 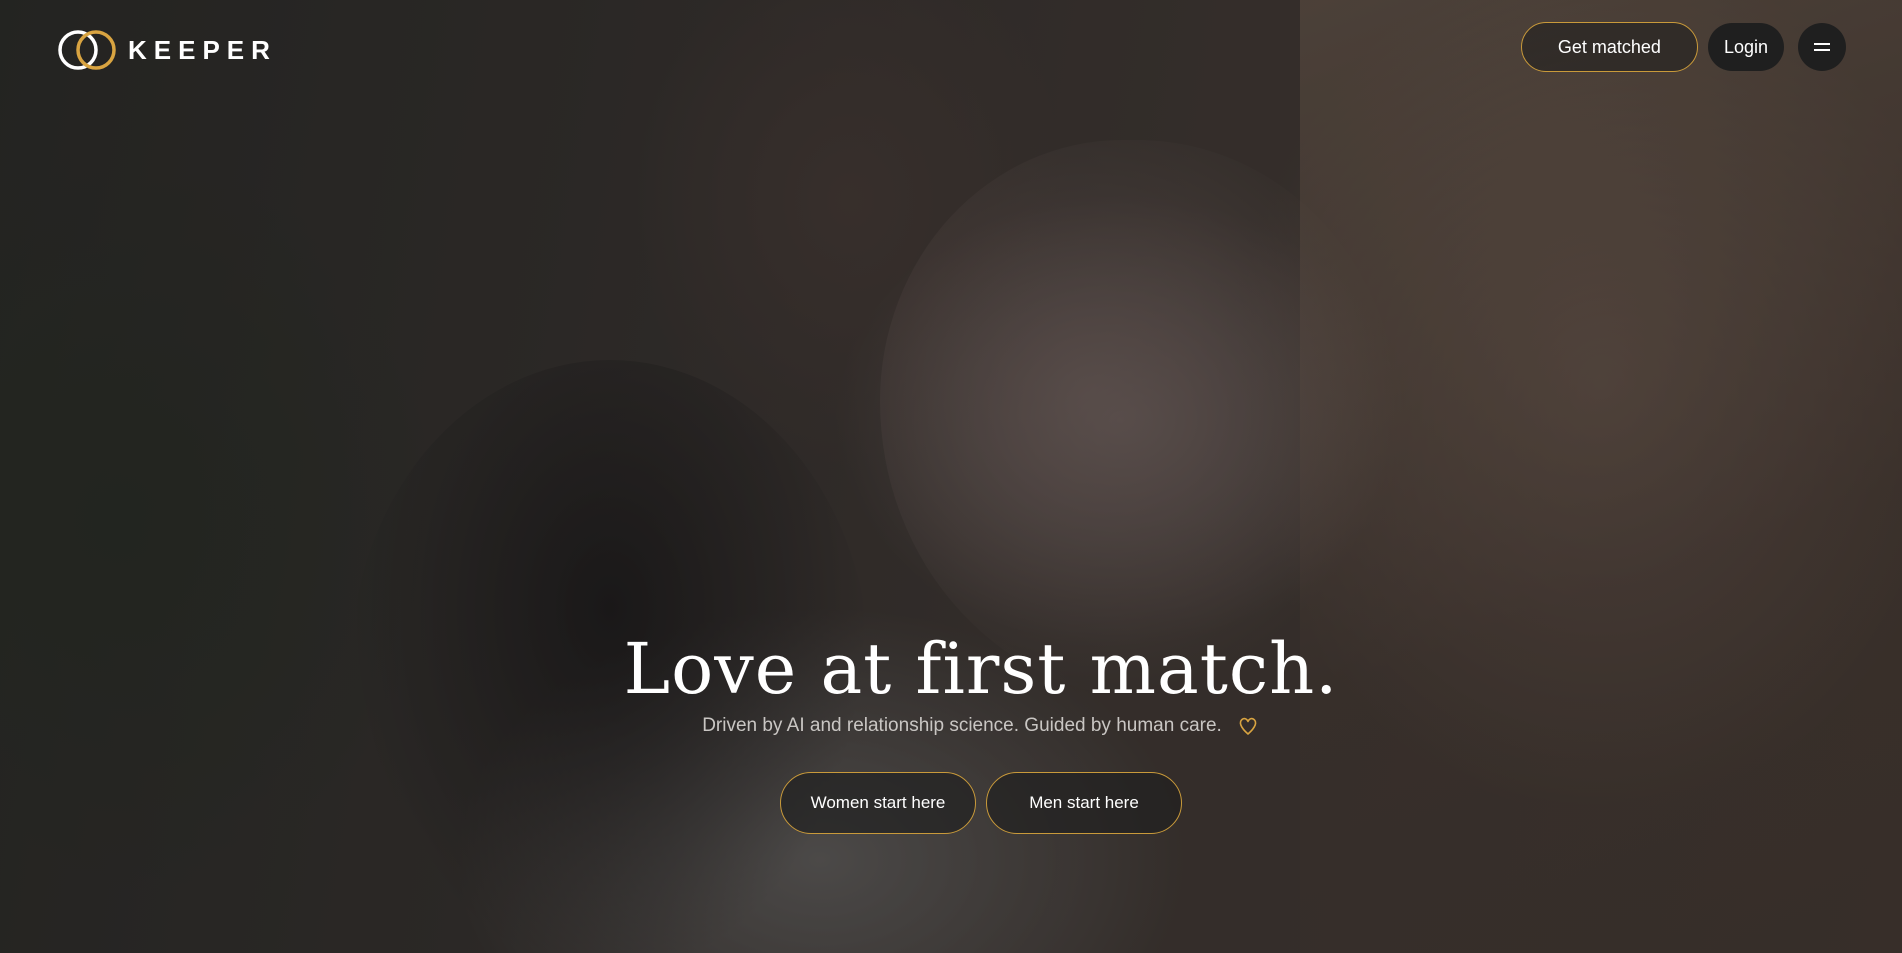 I want to click on header-actions: Get matched Login, so click(x=1683, y=47).